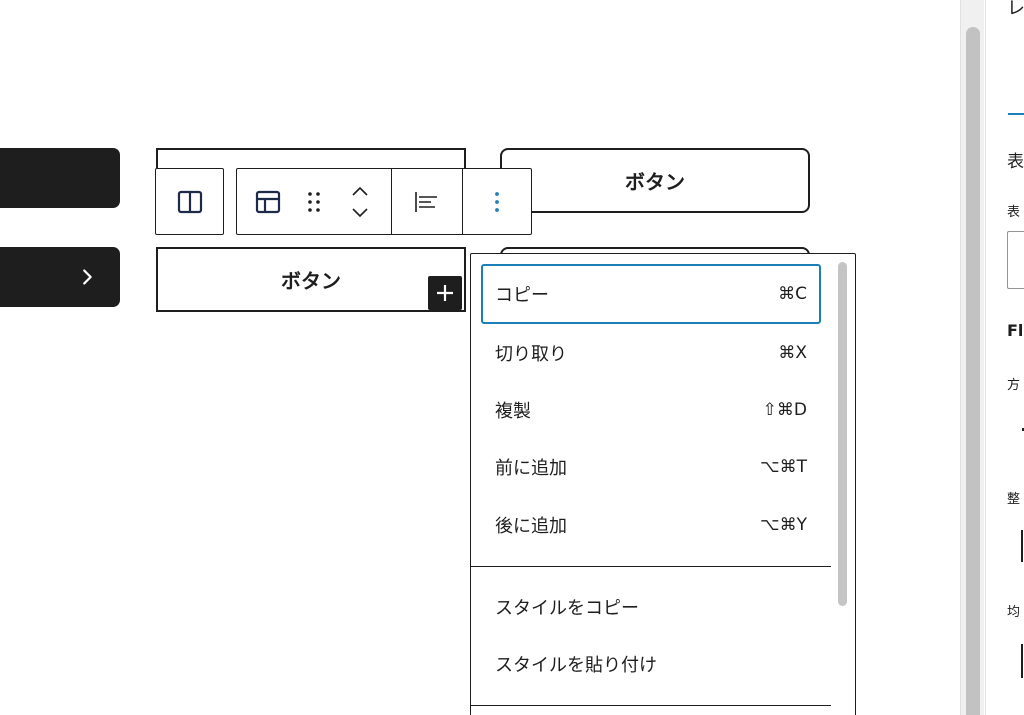 This screenshot has height=715, width=1024. What do you see at coordinates (842, 434) in the screenshot?
I see `menu-scrollbar-thumb` at bounding box center [842, 434].